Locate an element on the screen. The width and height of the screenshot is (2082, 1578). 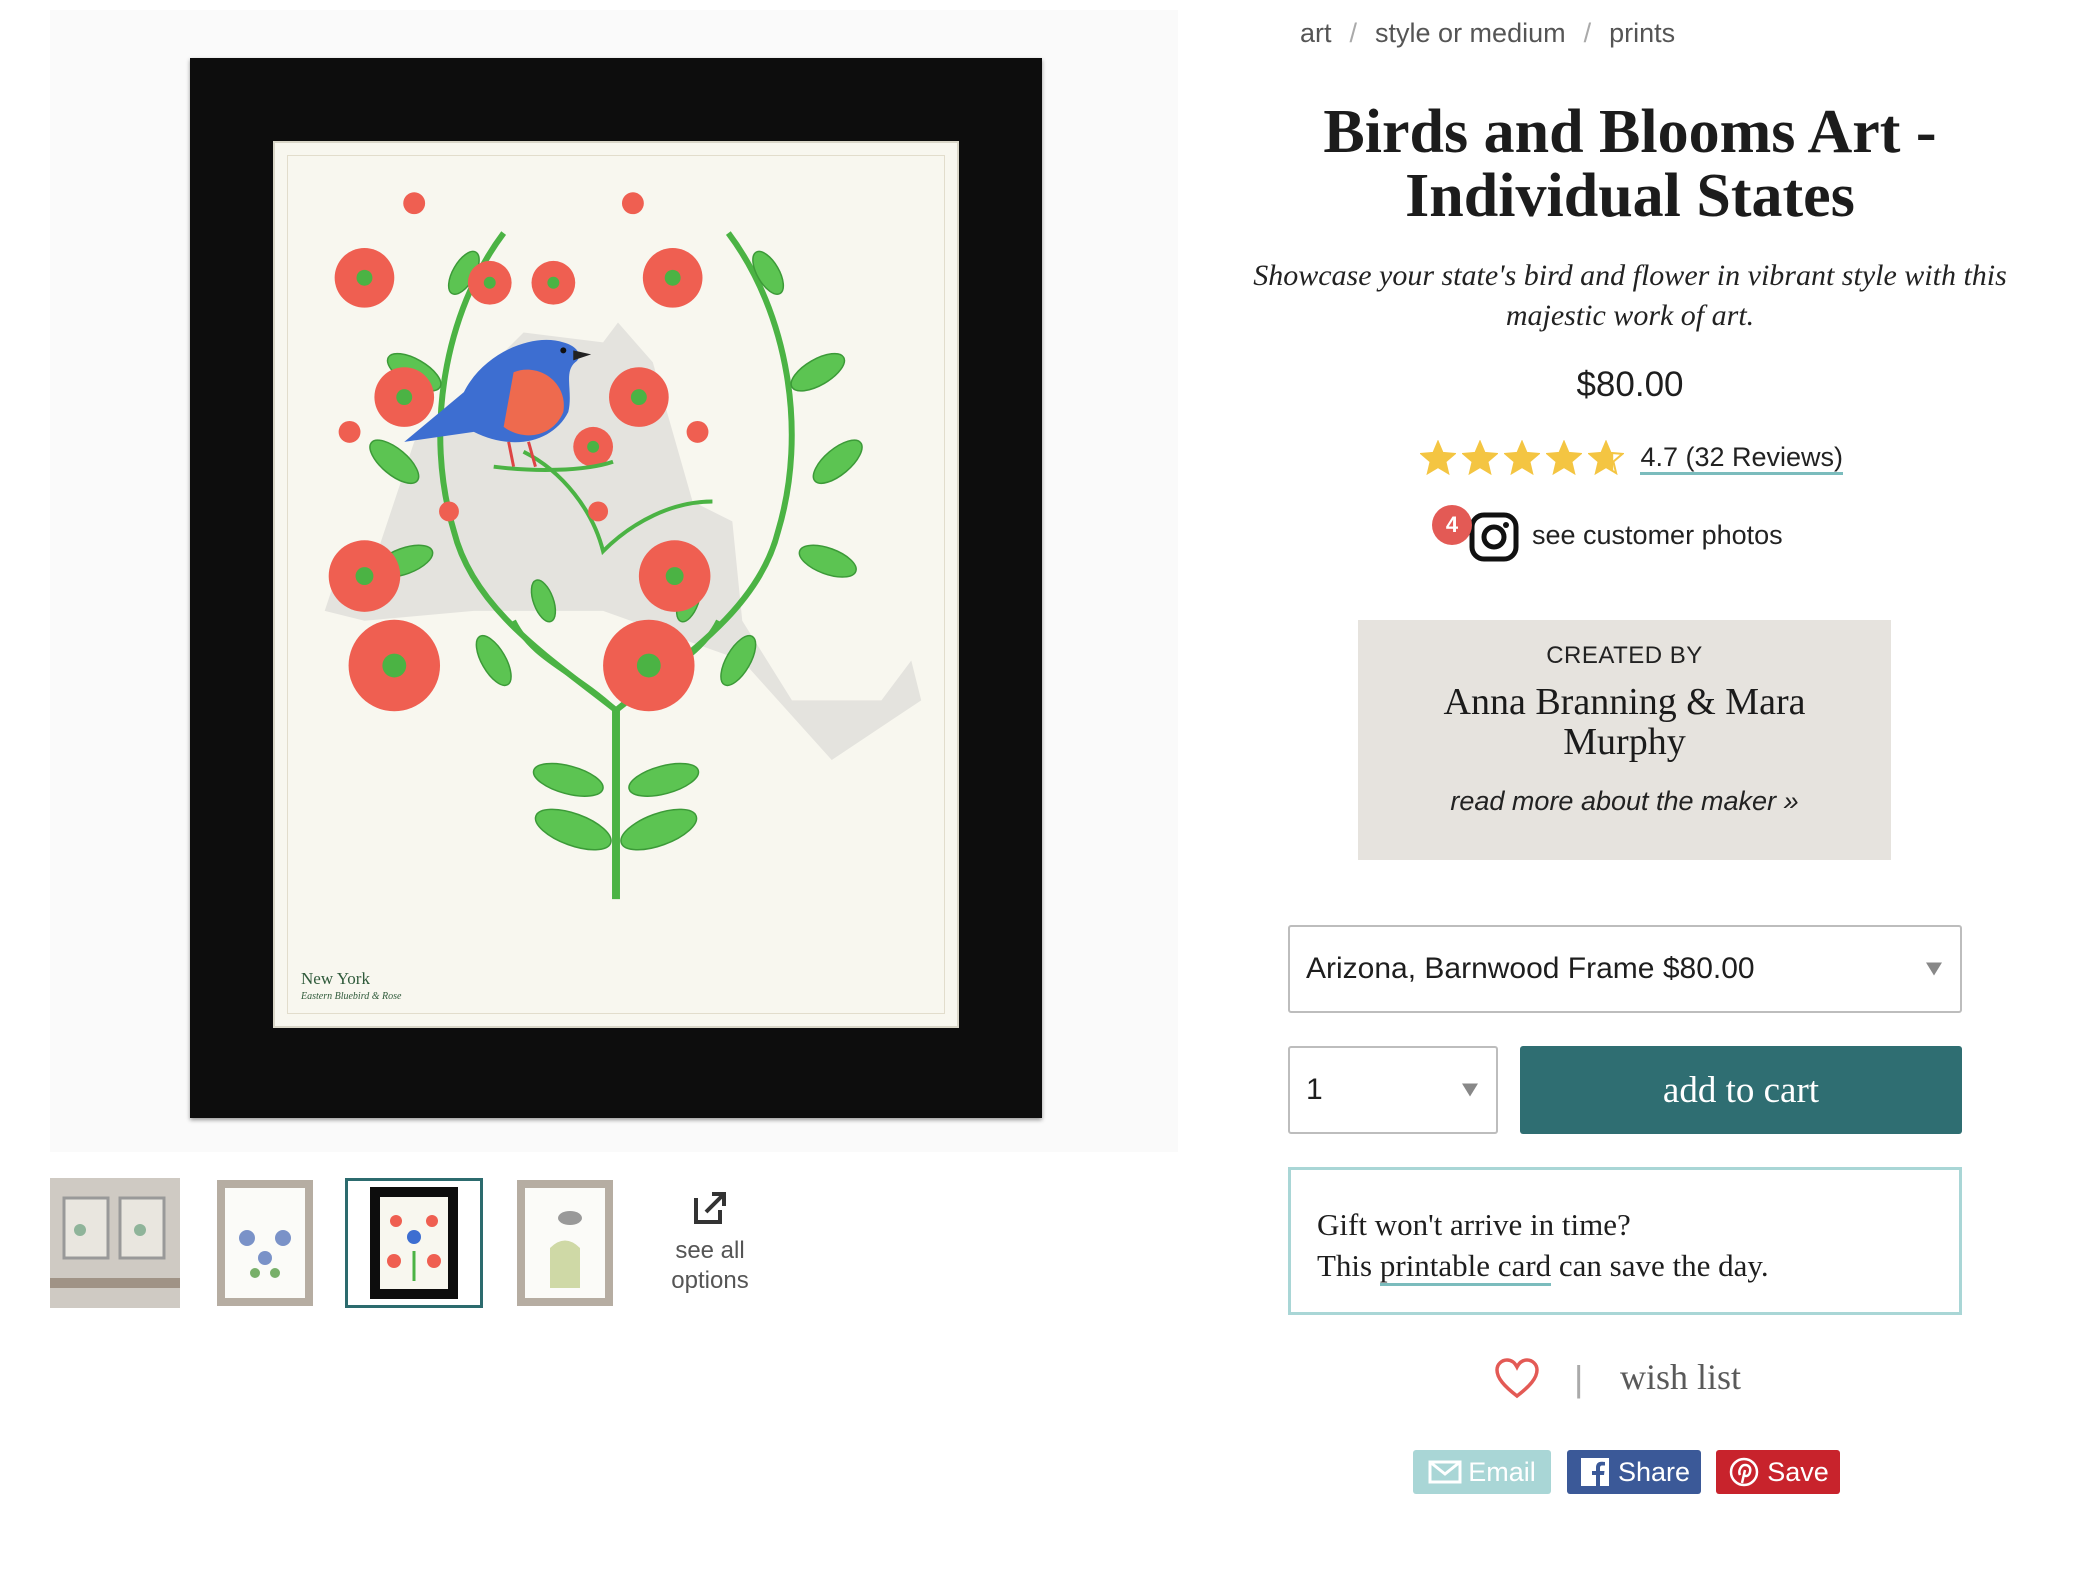
breadcrumb-style-or-medium: style or medium is located at coordinates (1470, 33).